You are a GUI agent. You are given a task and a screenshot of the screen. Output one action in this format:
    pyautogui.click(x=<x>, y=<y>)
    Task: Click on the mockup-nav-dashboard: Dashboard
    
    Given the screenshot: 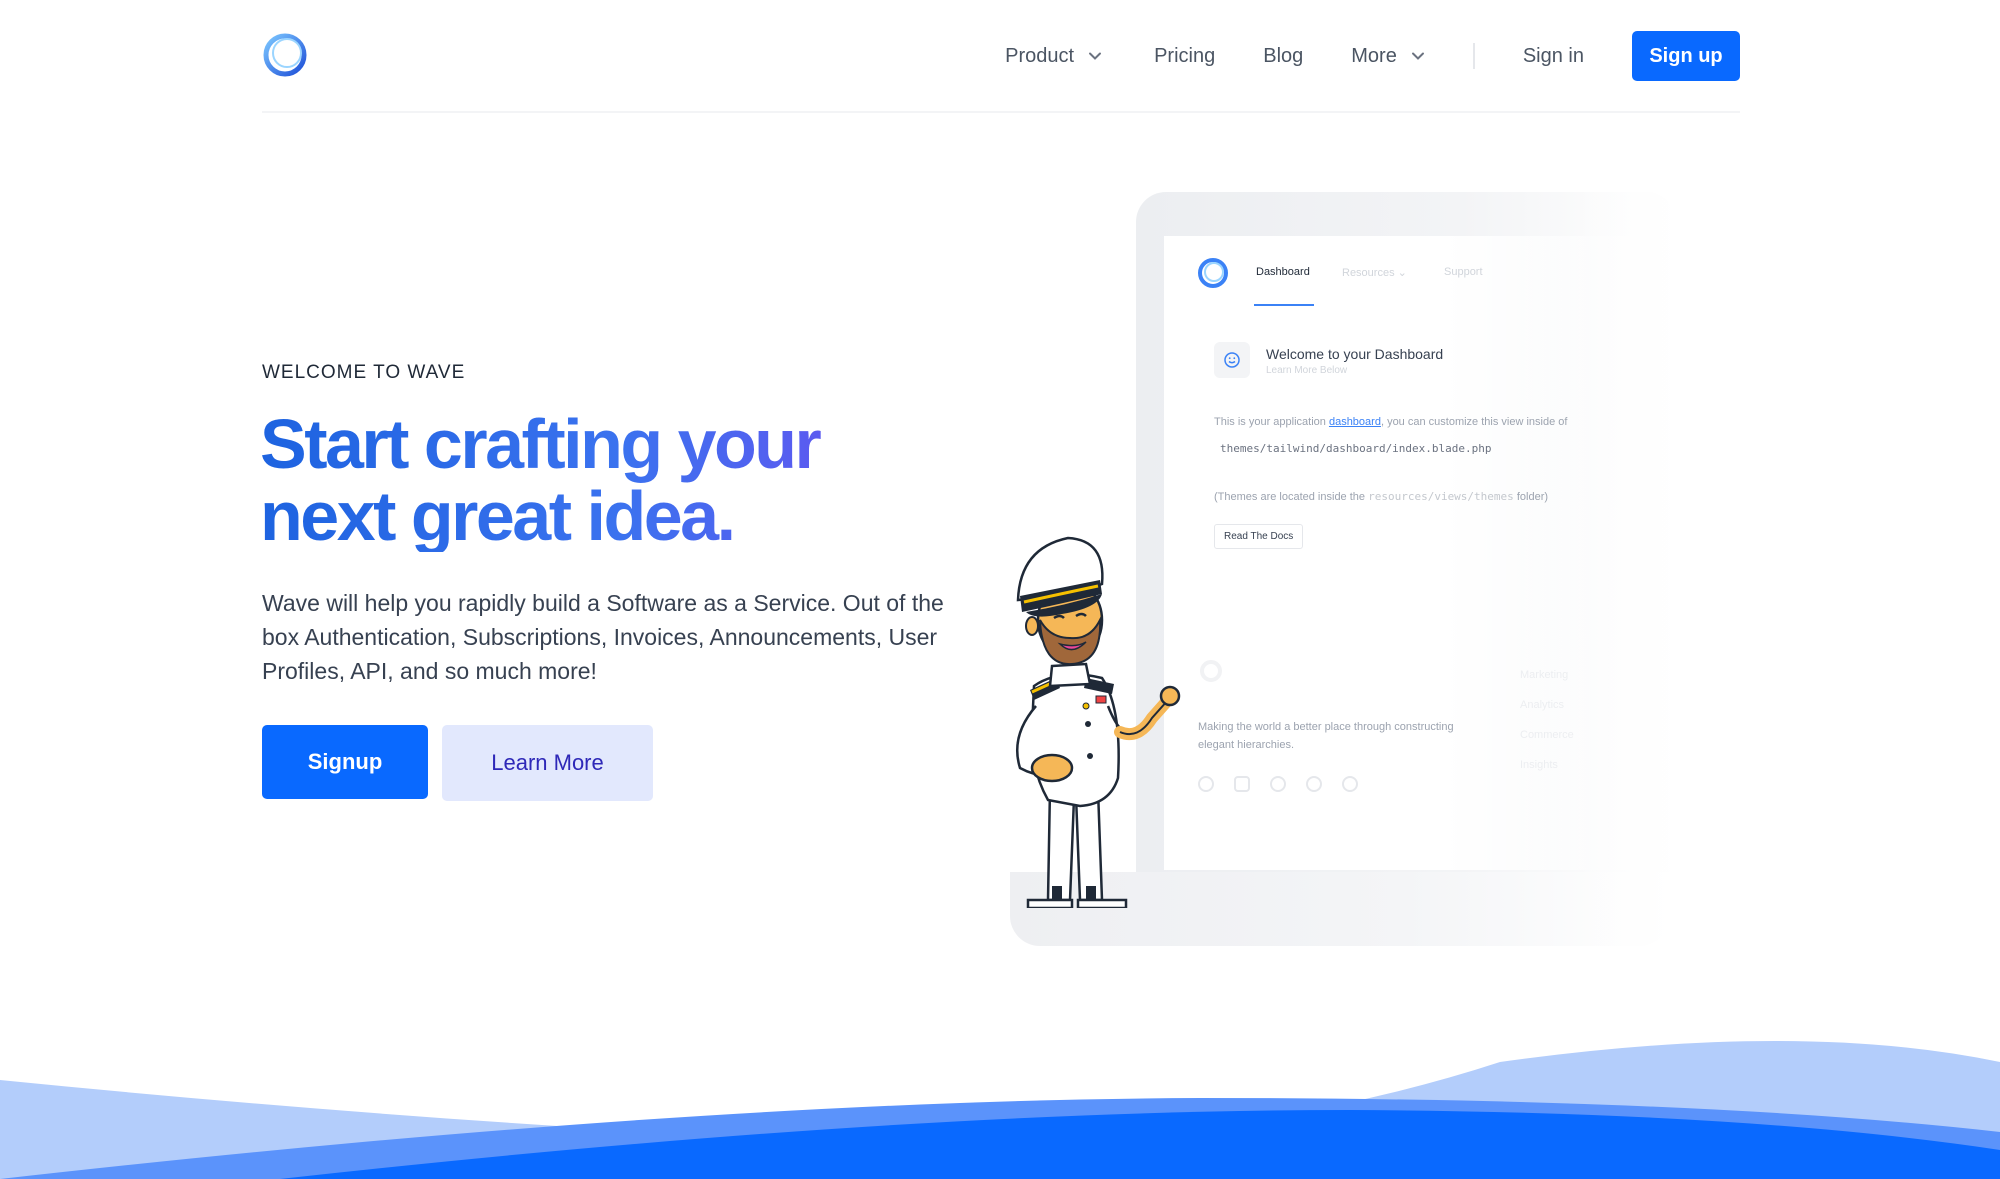 What is the action you would take?
    pyautogui.click(x=1283, y=272)
    